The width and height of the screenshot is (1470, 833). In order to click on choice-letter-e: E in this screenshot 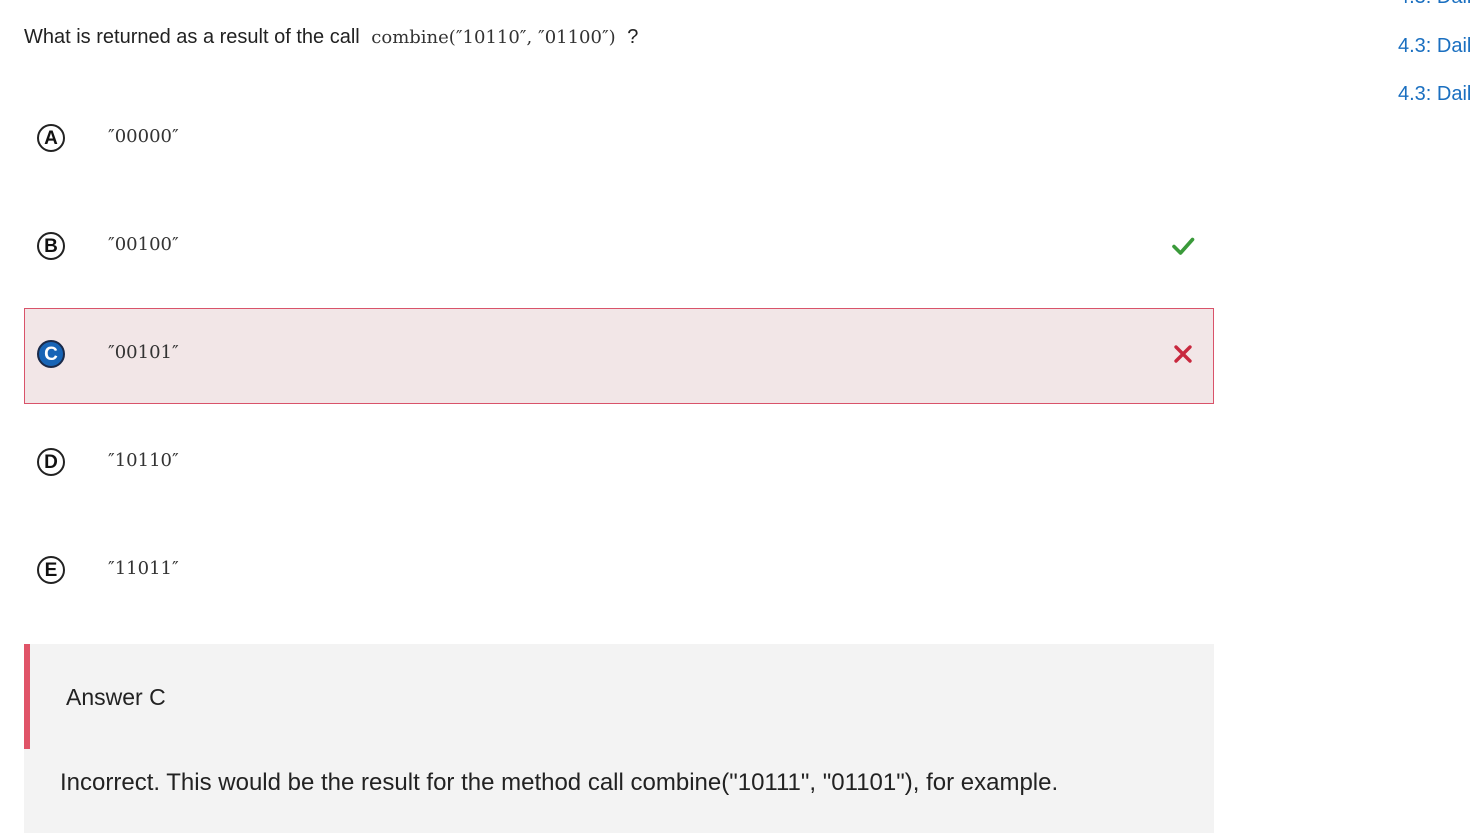, I will do `click(51, 570)`.